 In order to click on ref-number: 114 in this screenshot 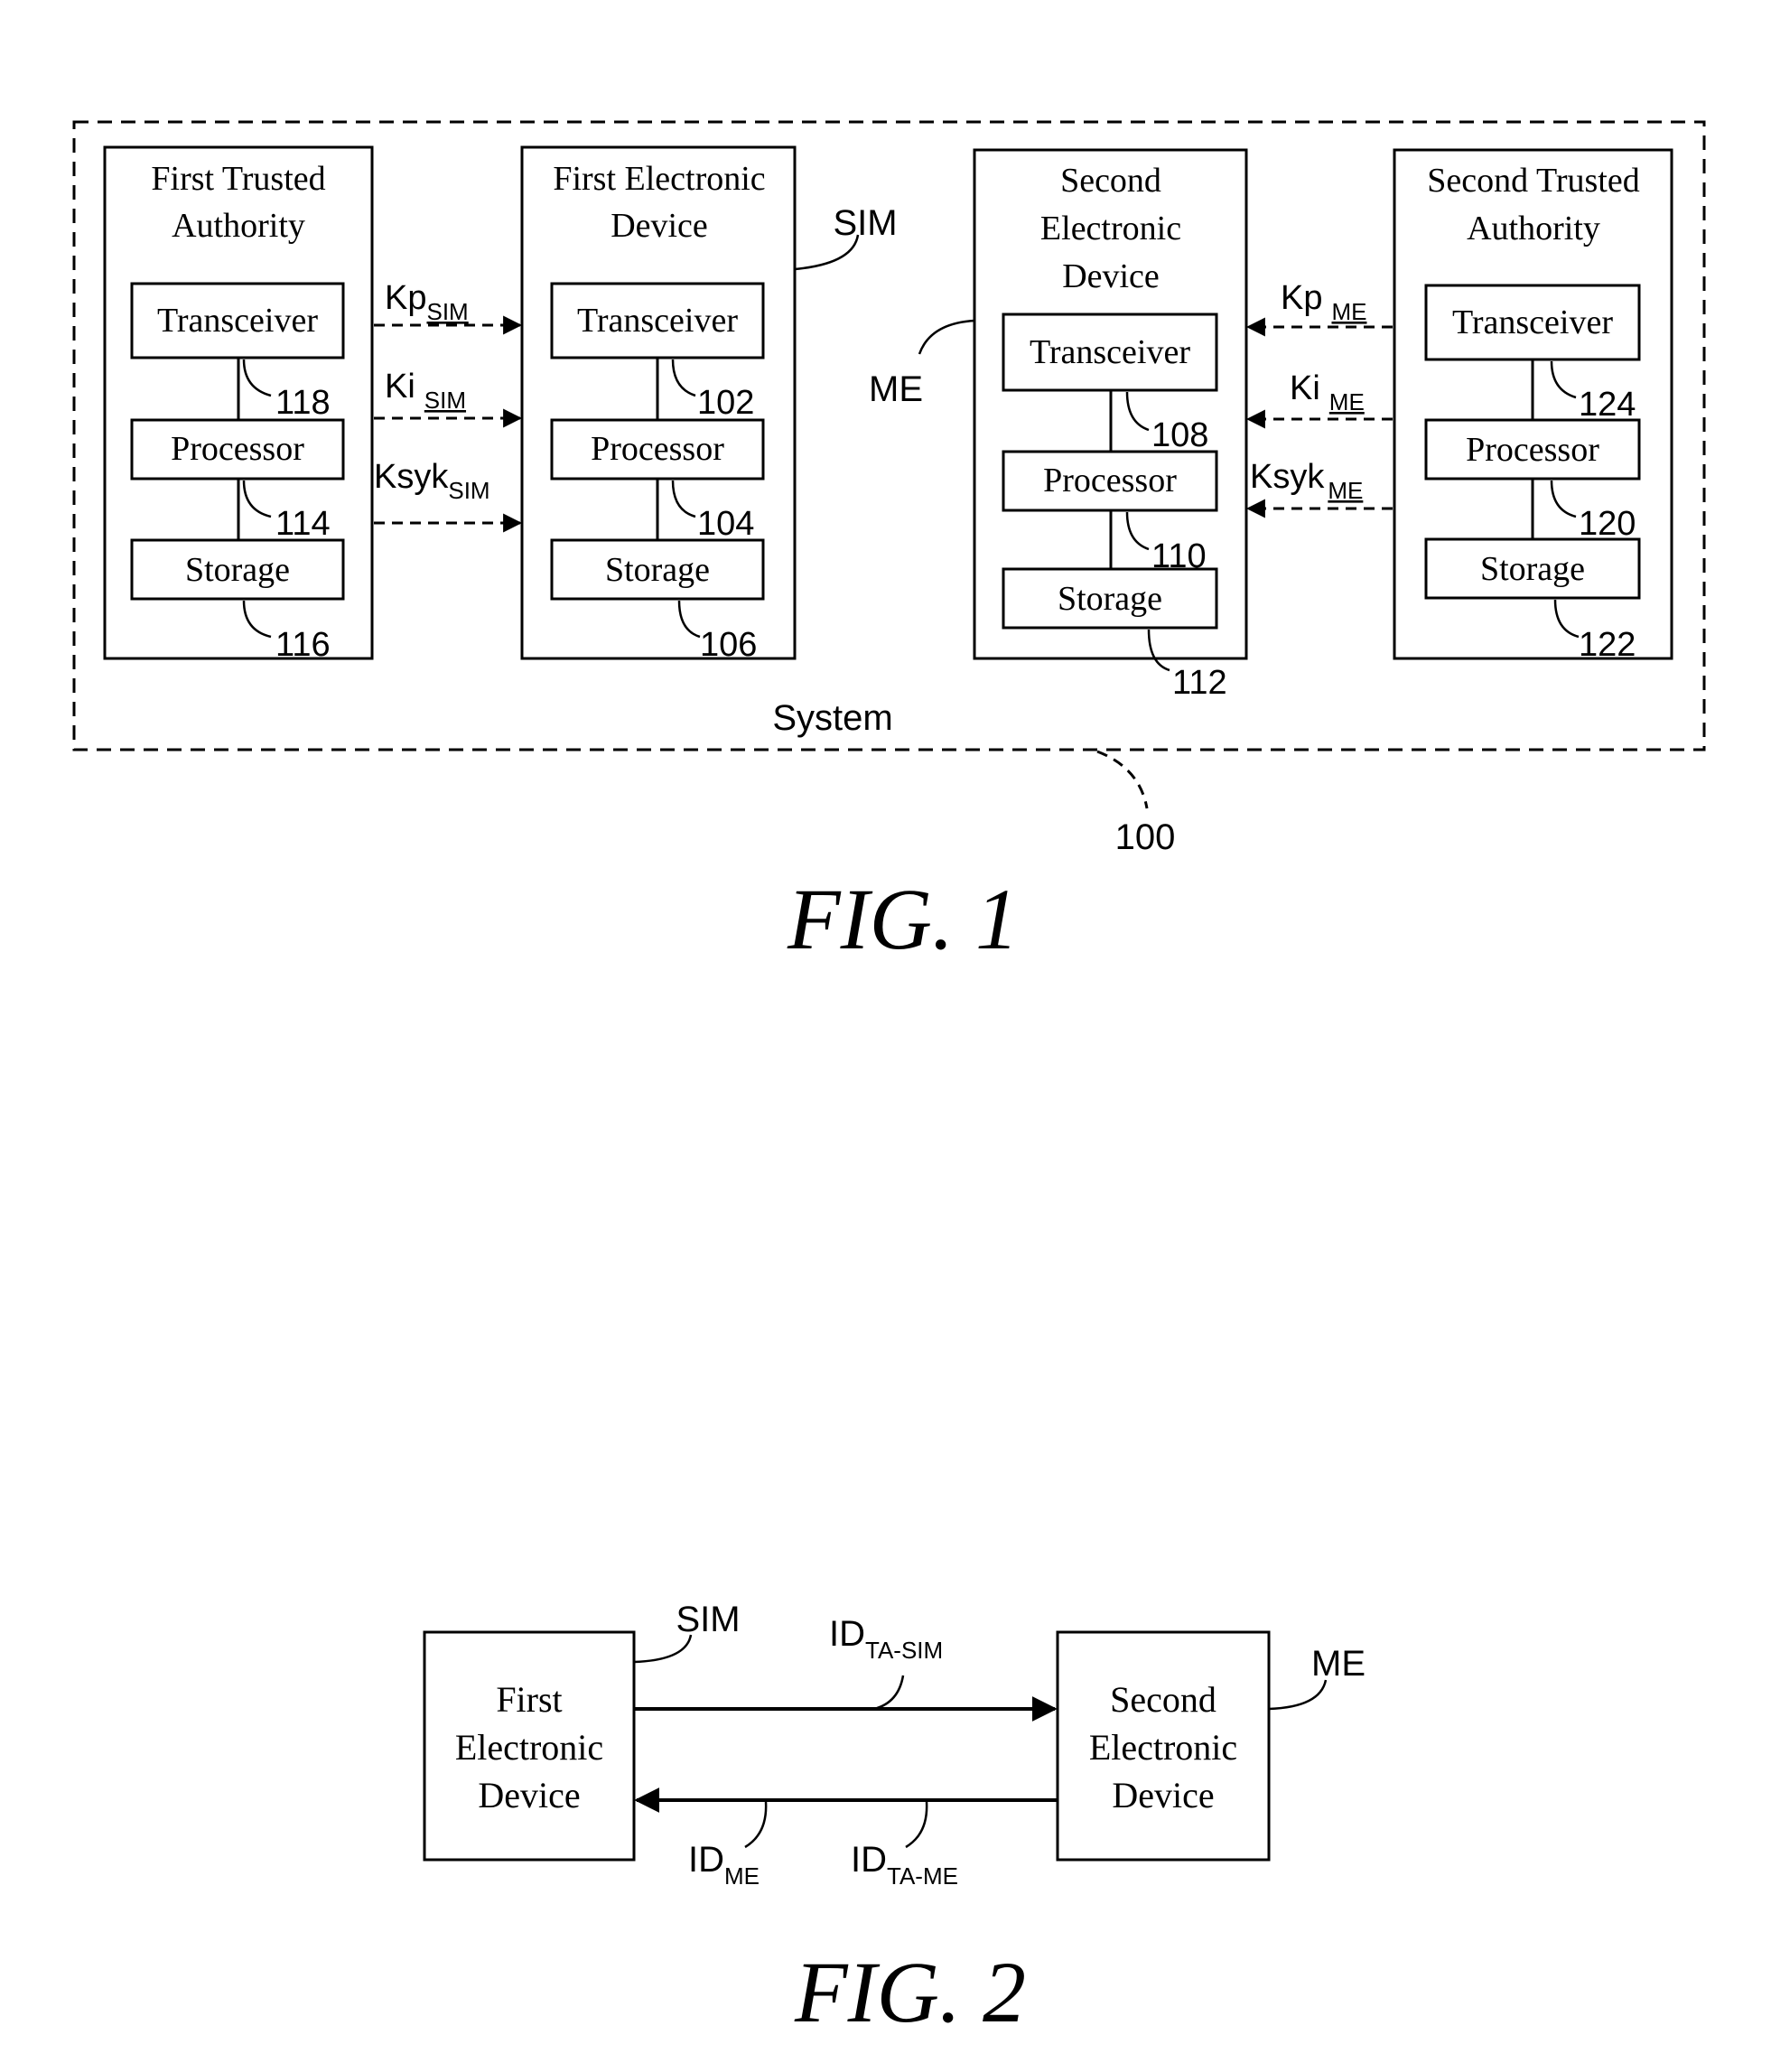, I will do `click(303, 524)`.